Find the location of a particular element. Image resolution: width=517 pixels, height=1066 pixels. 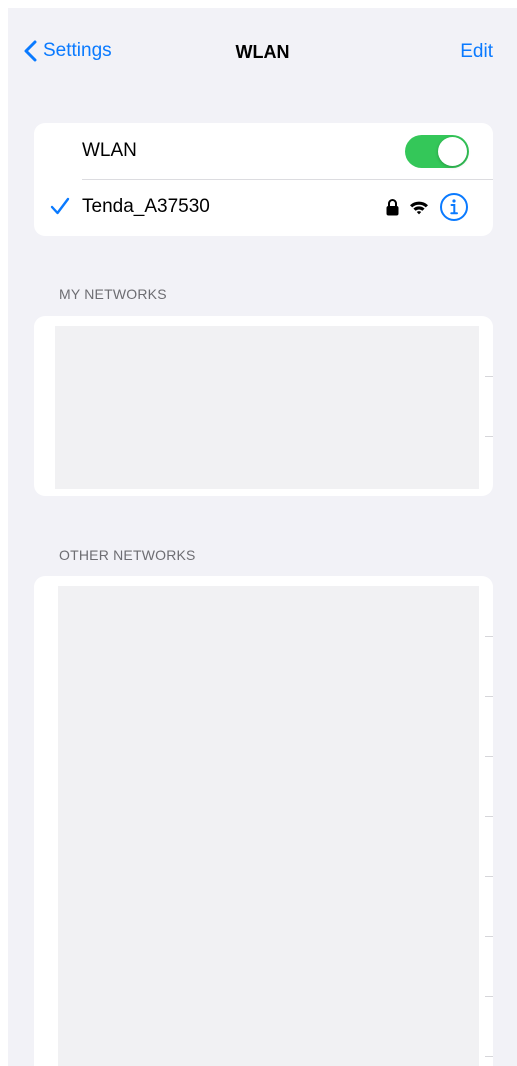

wifi-icon is located at coordinates (419, 207).